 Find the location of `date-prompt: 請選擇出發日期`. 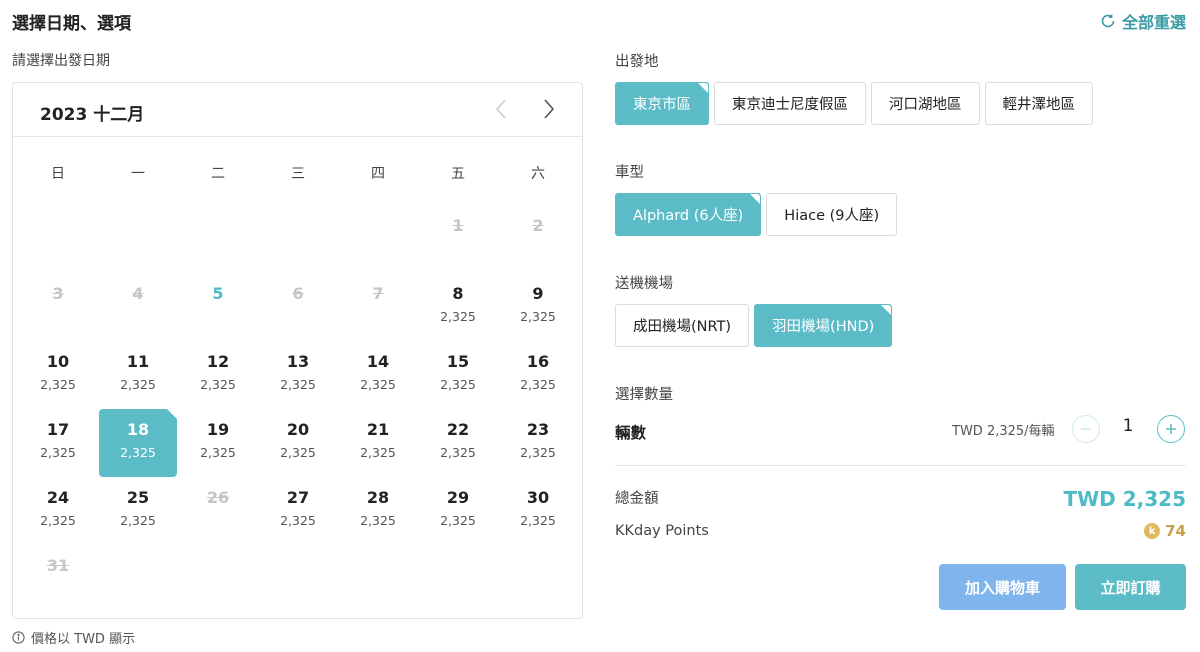

date-prompt: 請選擇出發日期 is located at coordinates (61, 61).